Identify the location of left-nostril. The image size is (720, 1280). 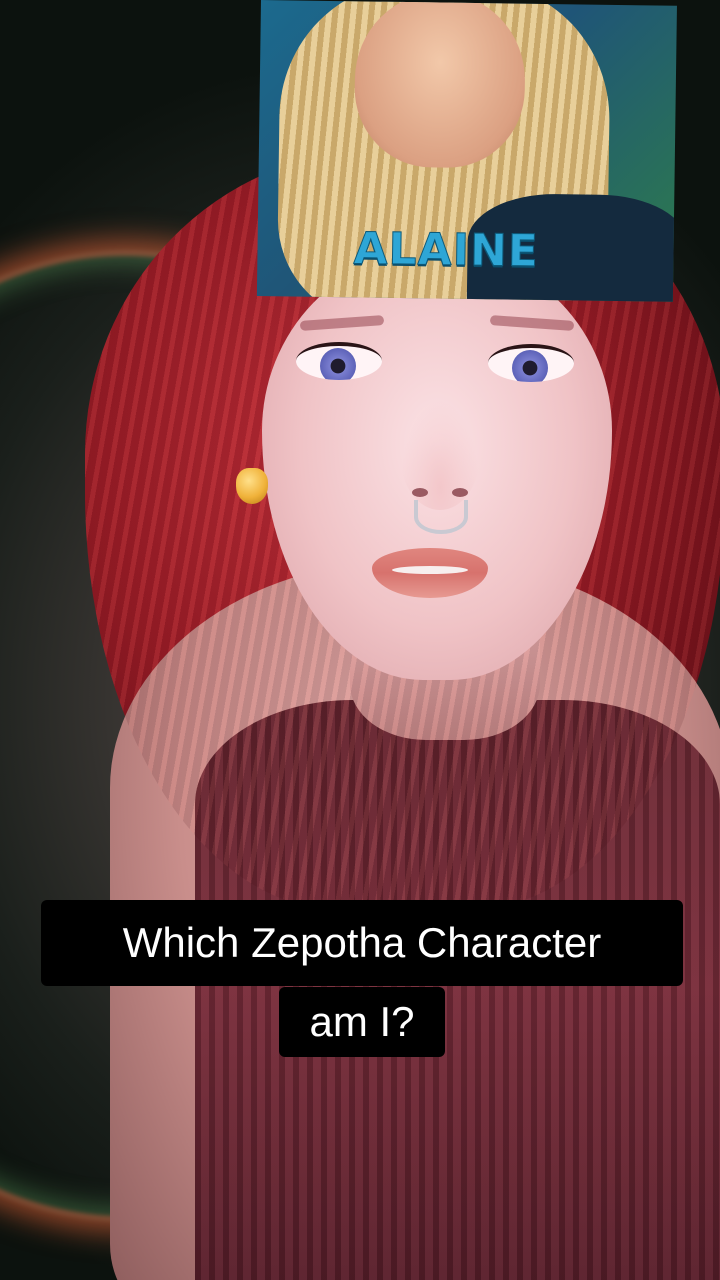
(420, 492).